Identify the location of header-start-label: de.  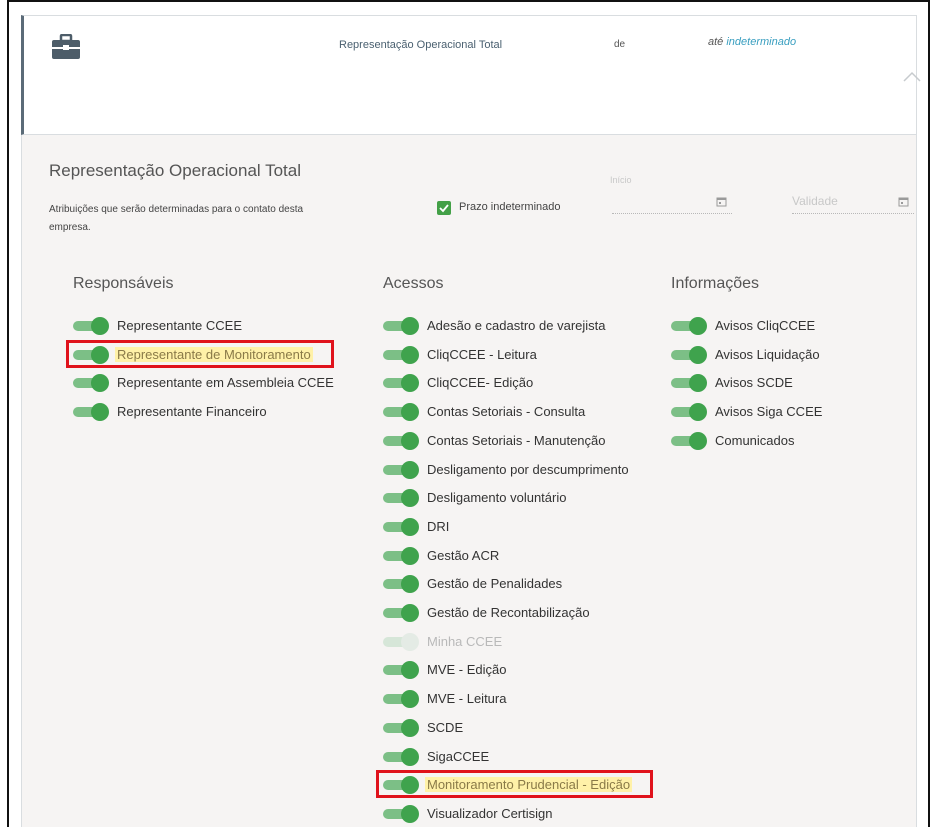
(620, 44).